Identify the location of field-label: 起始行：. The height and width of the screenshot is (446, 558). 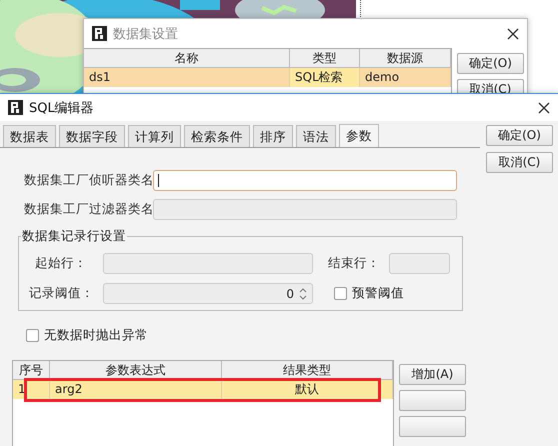
(61, 263).